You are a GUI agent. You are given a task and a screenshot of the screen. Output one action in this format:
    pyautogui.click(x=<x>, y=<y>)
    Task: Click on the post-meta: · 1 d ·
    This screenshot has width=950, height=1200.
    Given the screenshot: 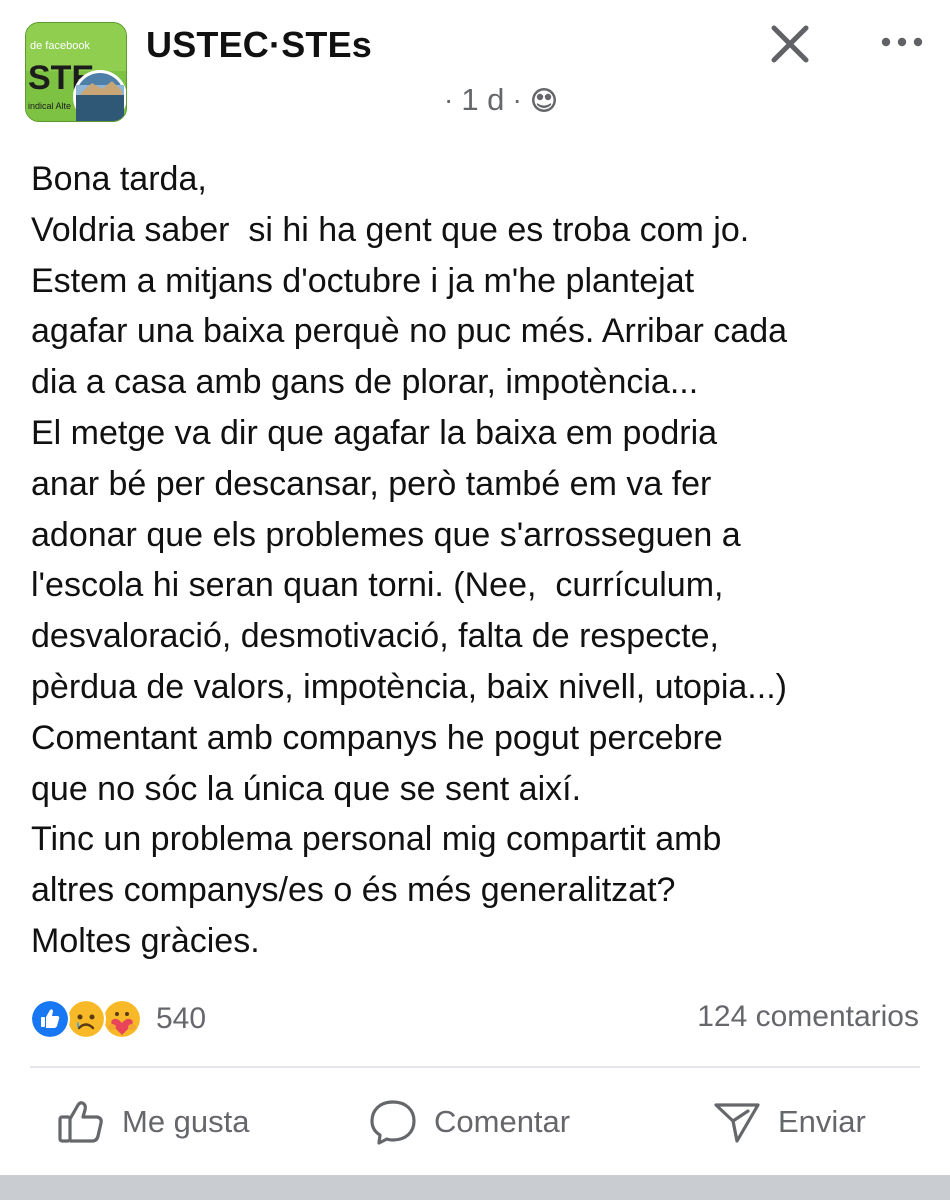 What is the action you would take?
    pyautogui.click(x=501, y=100)
    